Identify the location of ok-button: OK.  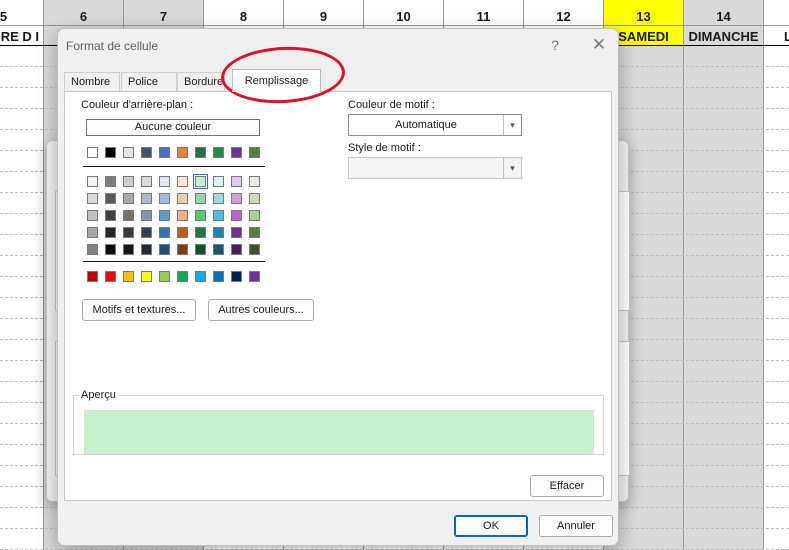
(491, 526).